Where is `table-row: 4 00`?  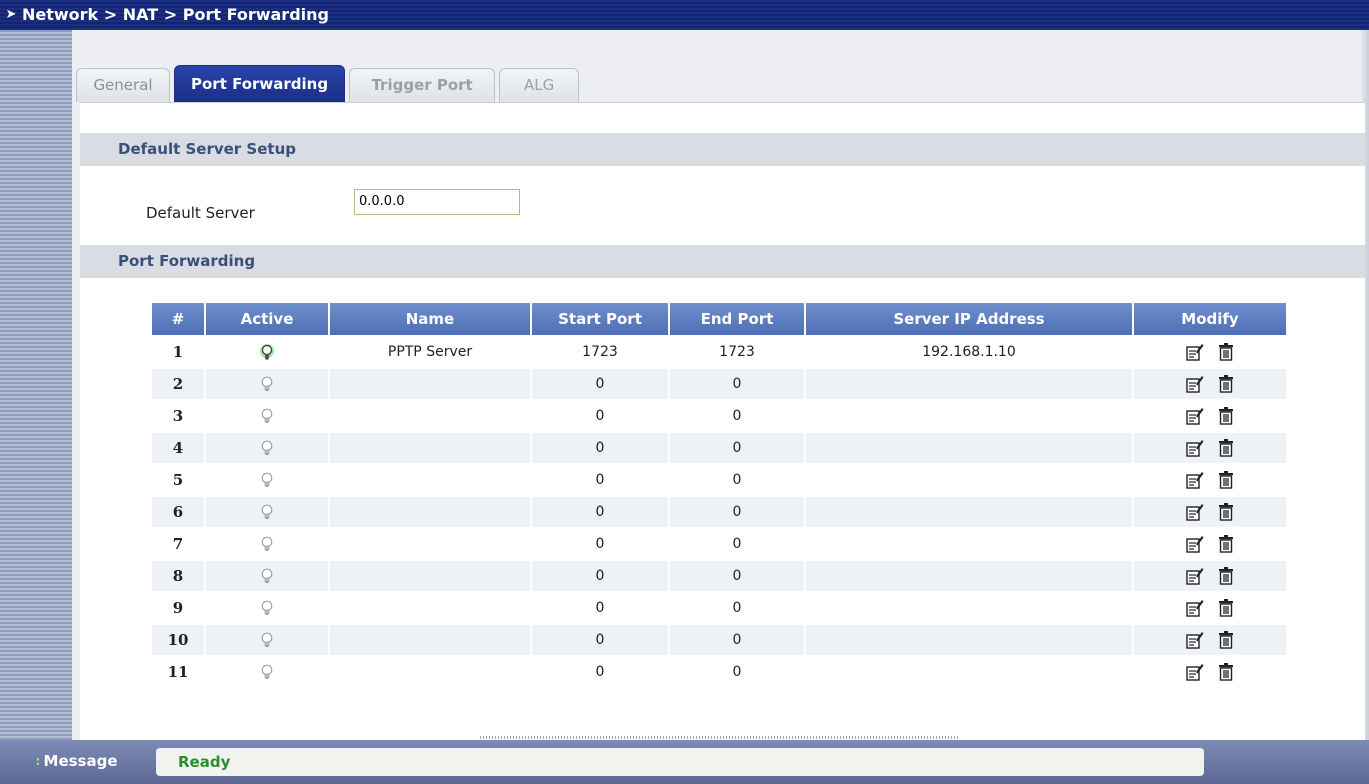 table-row: 4 00 is located at coordinates (719, 448).